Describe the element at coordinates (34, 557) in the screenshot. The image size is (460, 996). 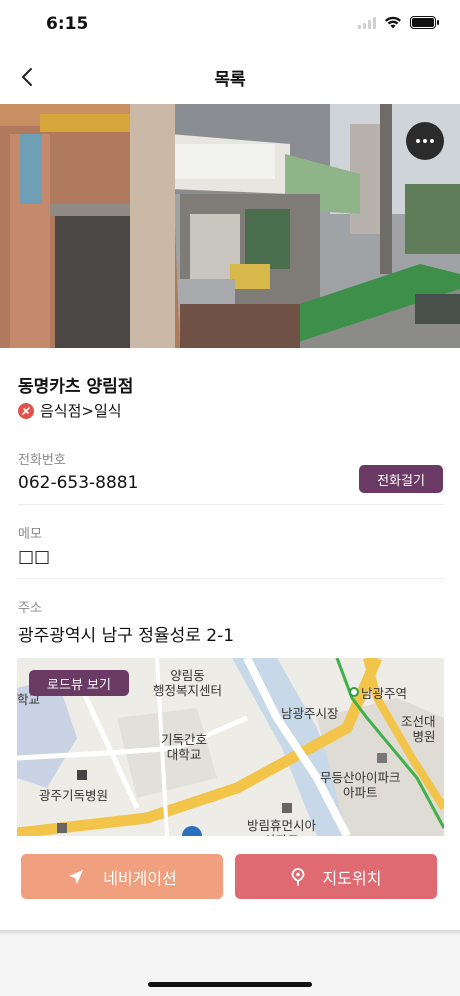
I see `memo-value: □□` at that location.